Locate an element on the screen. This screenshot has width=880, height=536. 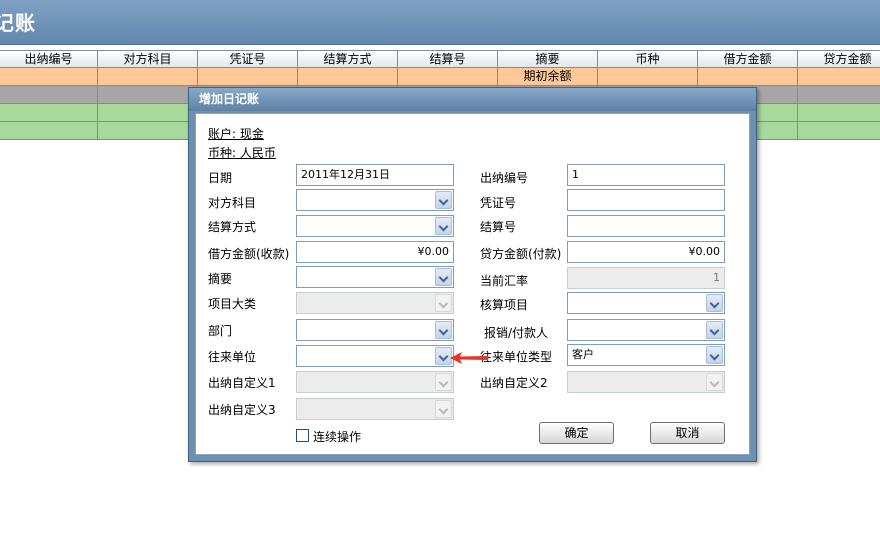
cancel-button: 取消 is located at coordinates (687, 433).